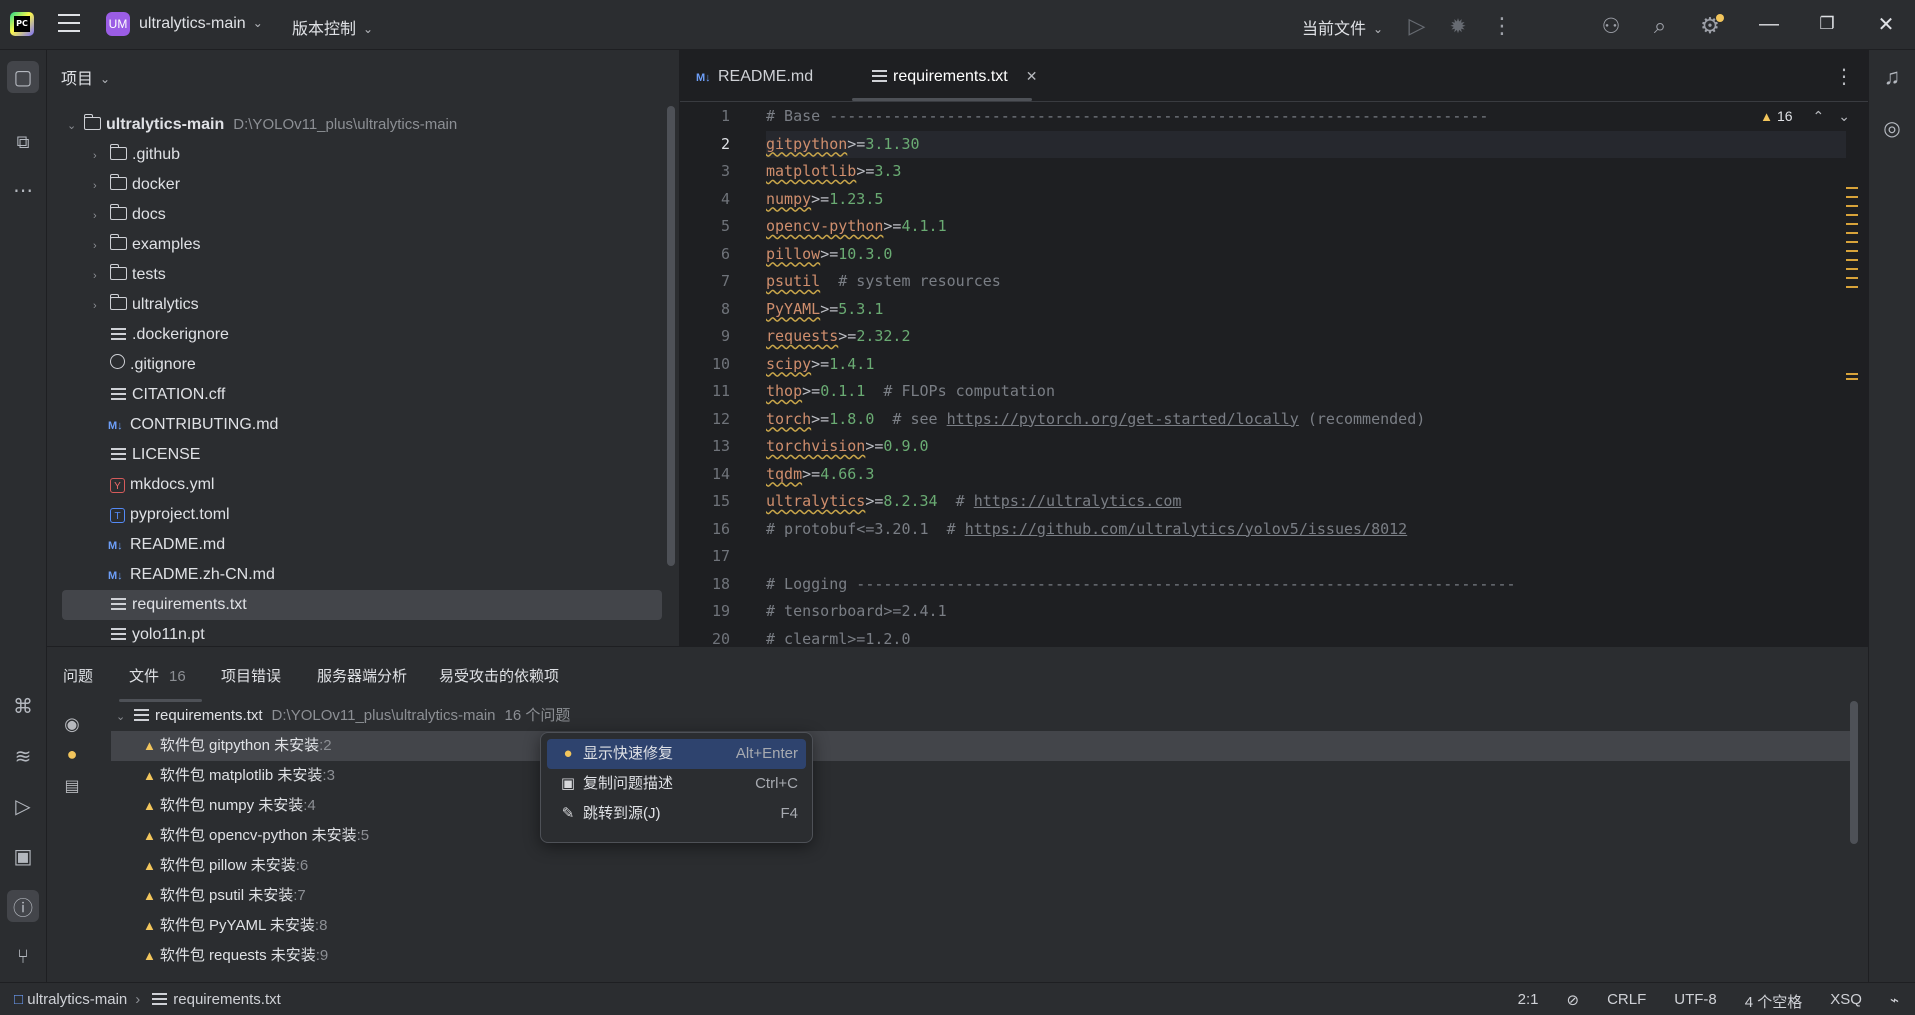 The height and width of the screenshot is (1015, 1915). Describe the element at coordinates (362, 675) in the screenshot. I see `tab-server-analysis: 服务器端分析` at that location.